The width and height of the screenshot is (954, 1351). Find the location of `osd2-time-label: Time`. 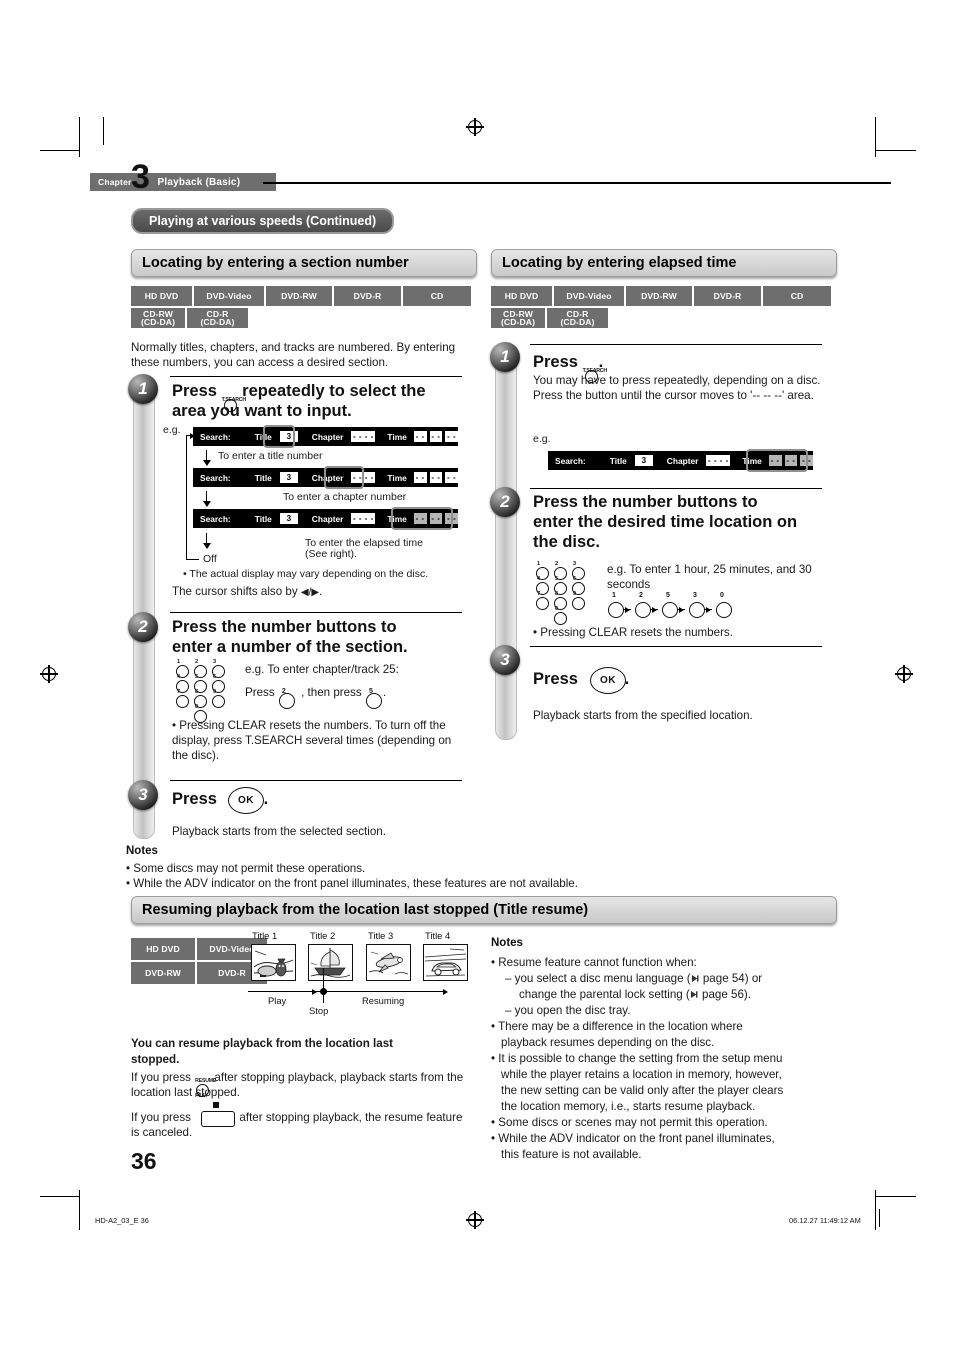

osd2-time-label: Time is located at coordinates (397, 477).